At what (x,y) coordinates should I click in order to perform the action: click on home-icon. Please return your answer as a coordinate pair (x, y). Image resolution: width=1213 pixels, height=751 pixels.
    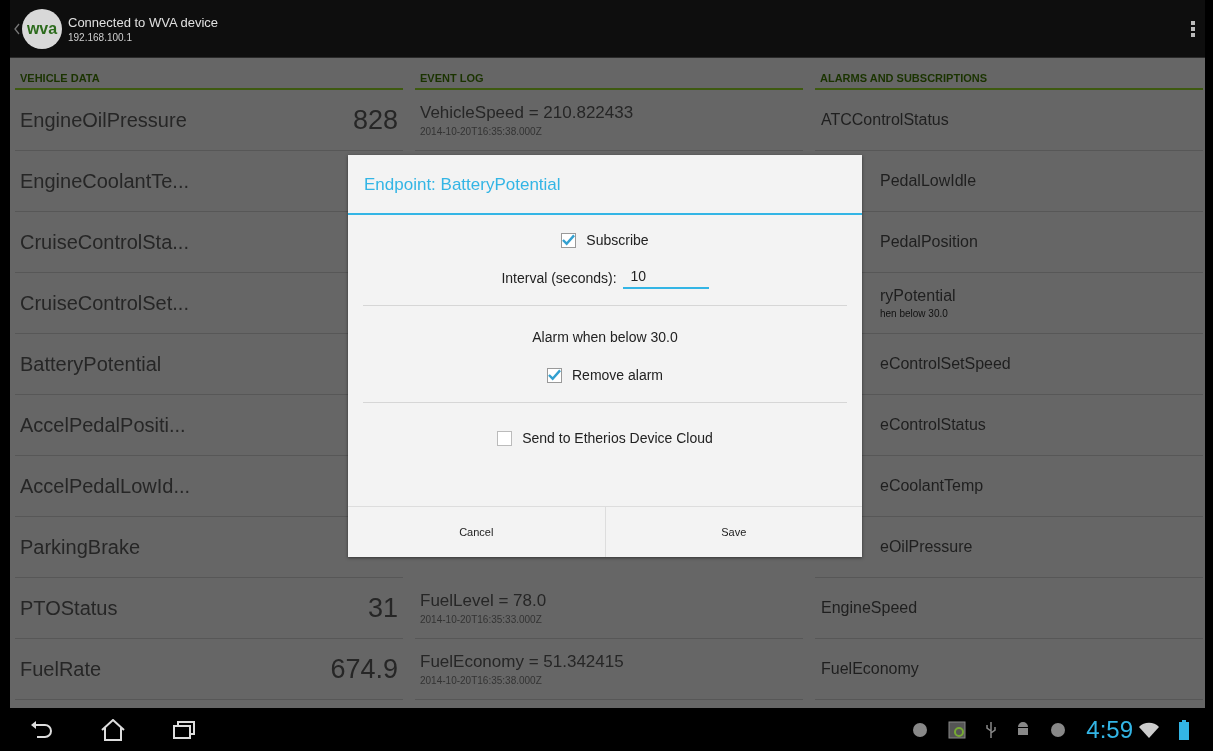
    Looking at the image, I should click on (113, 729).